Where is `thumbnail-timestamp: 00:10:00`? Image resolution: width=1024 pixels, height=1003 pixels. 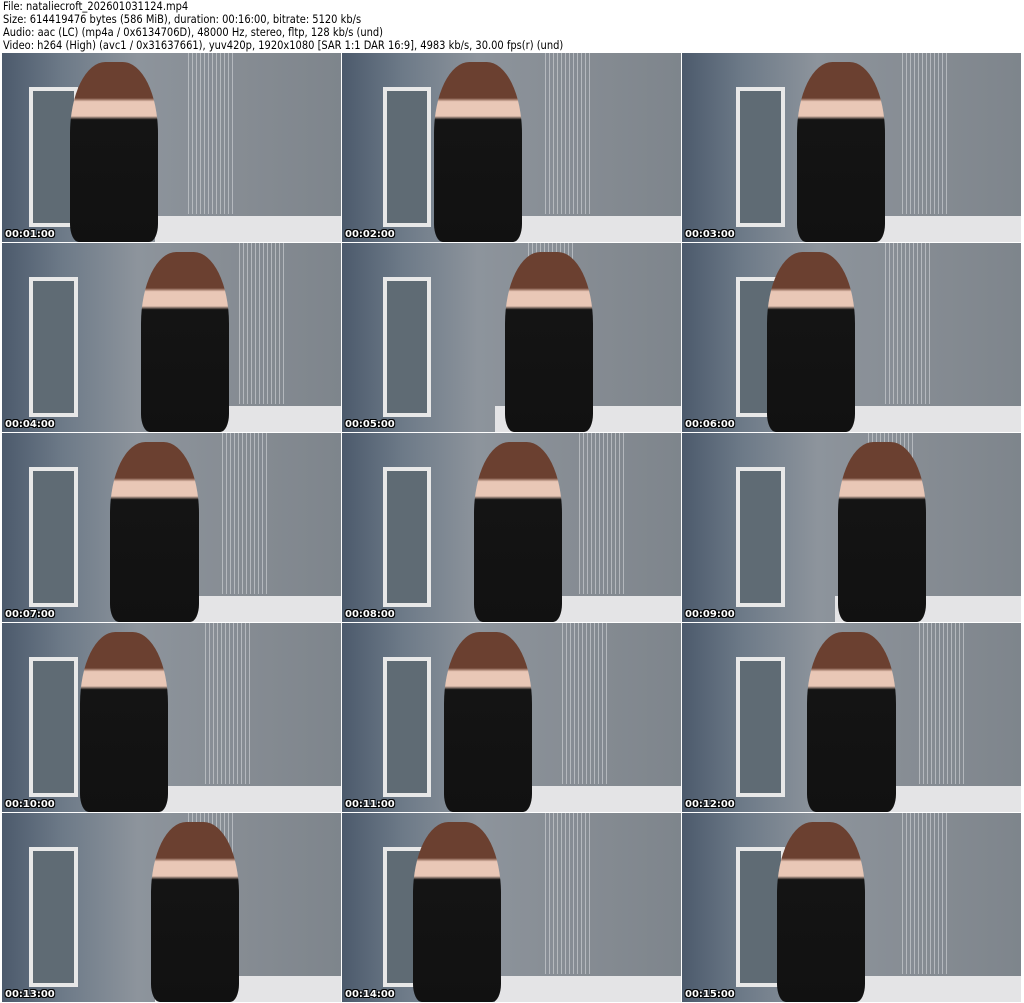
thumbnail-timestamp: 00:10:00 is located at coordinates (30, 804).